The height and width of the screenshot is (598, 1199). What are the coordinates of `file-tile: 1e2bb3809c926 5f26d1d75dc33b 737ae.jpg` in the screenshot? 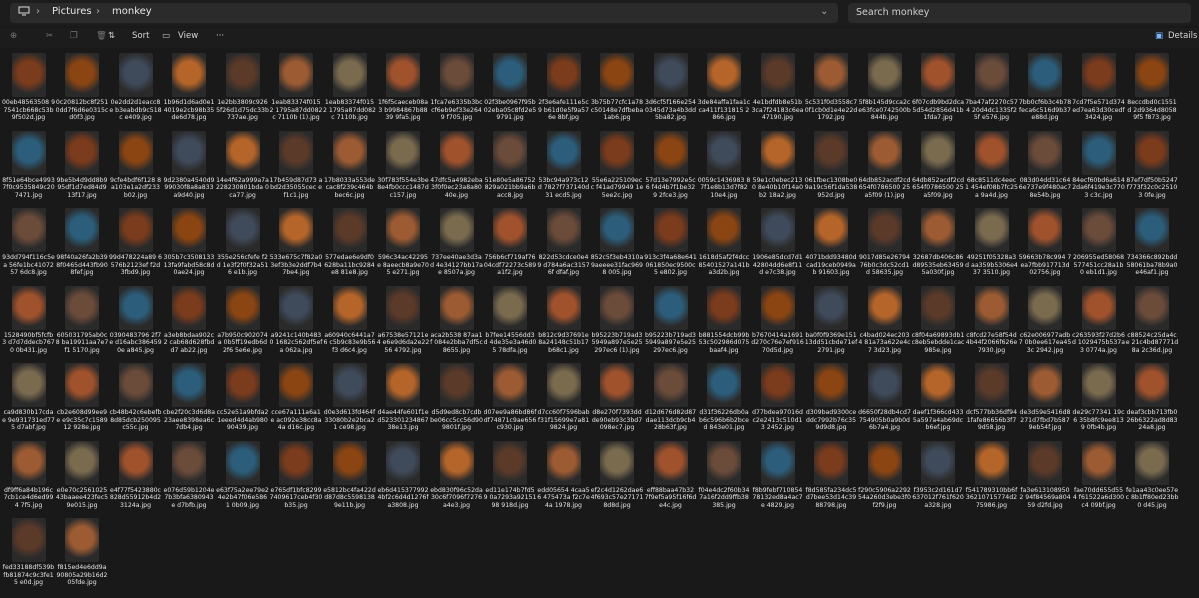 It's located at (242, 87).